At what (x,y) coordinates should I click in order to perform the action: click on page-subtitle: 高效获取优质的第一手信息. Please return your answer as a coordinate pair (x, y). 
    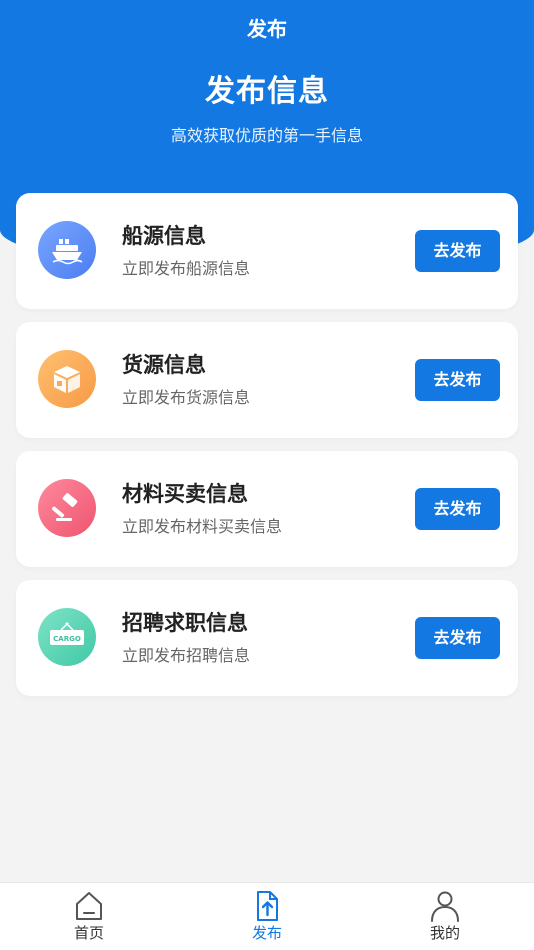
    Looking at the image, I should click on (266, 135).